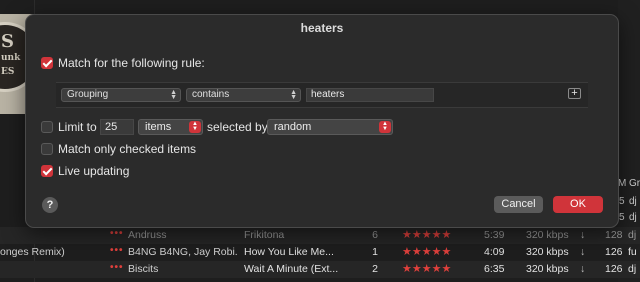 The height and width of the screenshot is (282, 640). What do you see at coordinates (375, 235) in the screenshot?
I see `track-number-cell: 6` at bounding box center [375, 235].